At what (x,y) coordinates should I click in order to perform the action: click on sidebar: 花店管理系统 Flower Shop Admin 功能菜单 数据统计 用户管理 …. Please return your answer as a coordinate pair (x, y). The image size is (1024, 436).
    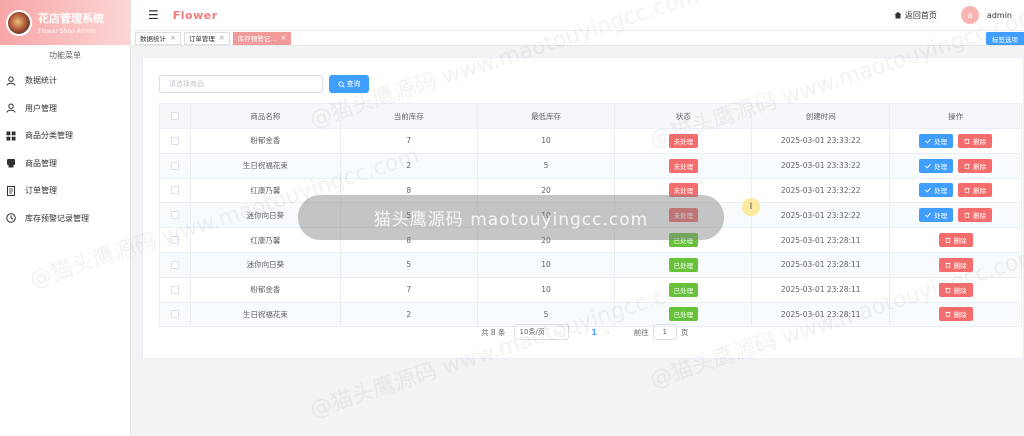
    Looking at the image, I should click on (65, 218).